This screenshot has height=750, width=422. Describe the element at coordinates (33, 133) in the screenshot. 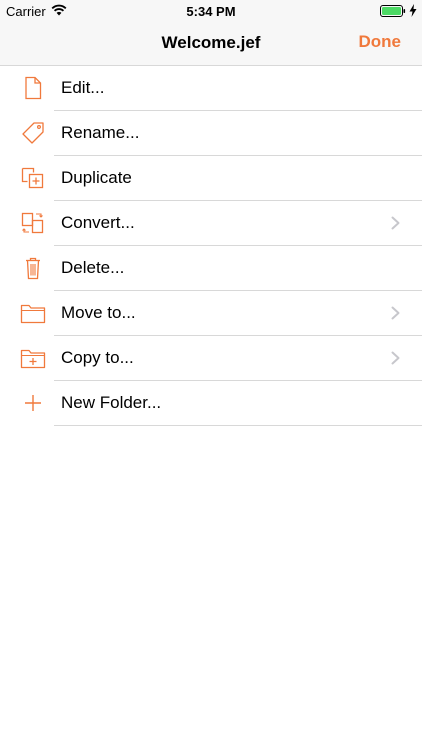

I see `tag-icon` at that location.